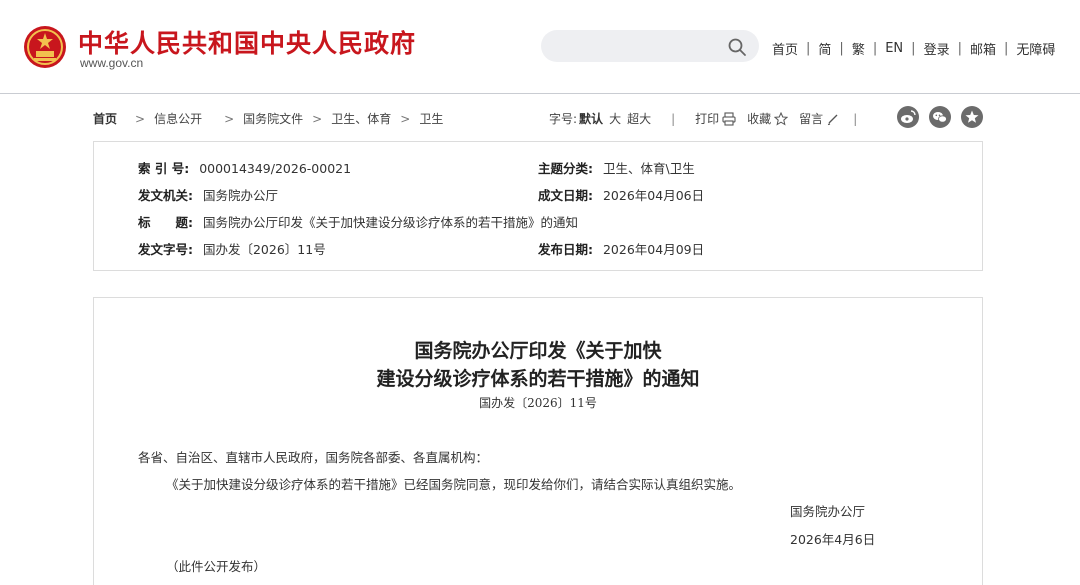 This screenshot has width=1080, height=585. I want to click on comment-button: 留言, so click(811, 118).